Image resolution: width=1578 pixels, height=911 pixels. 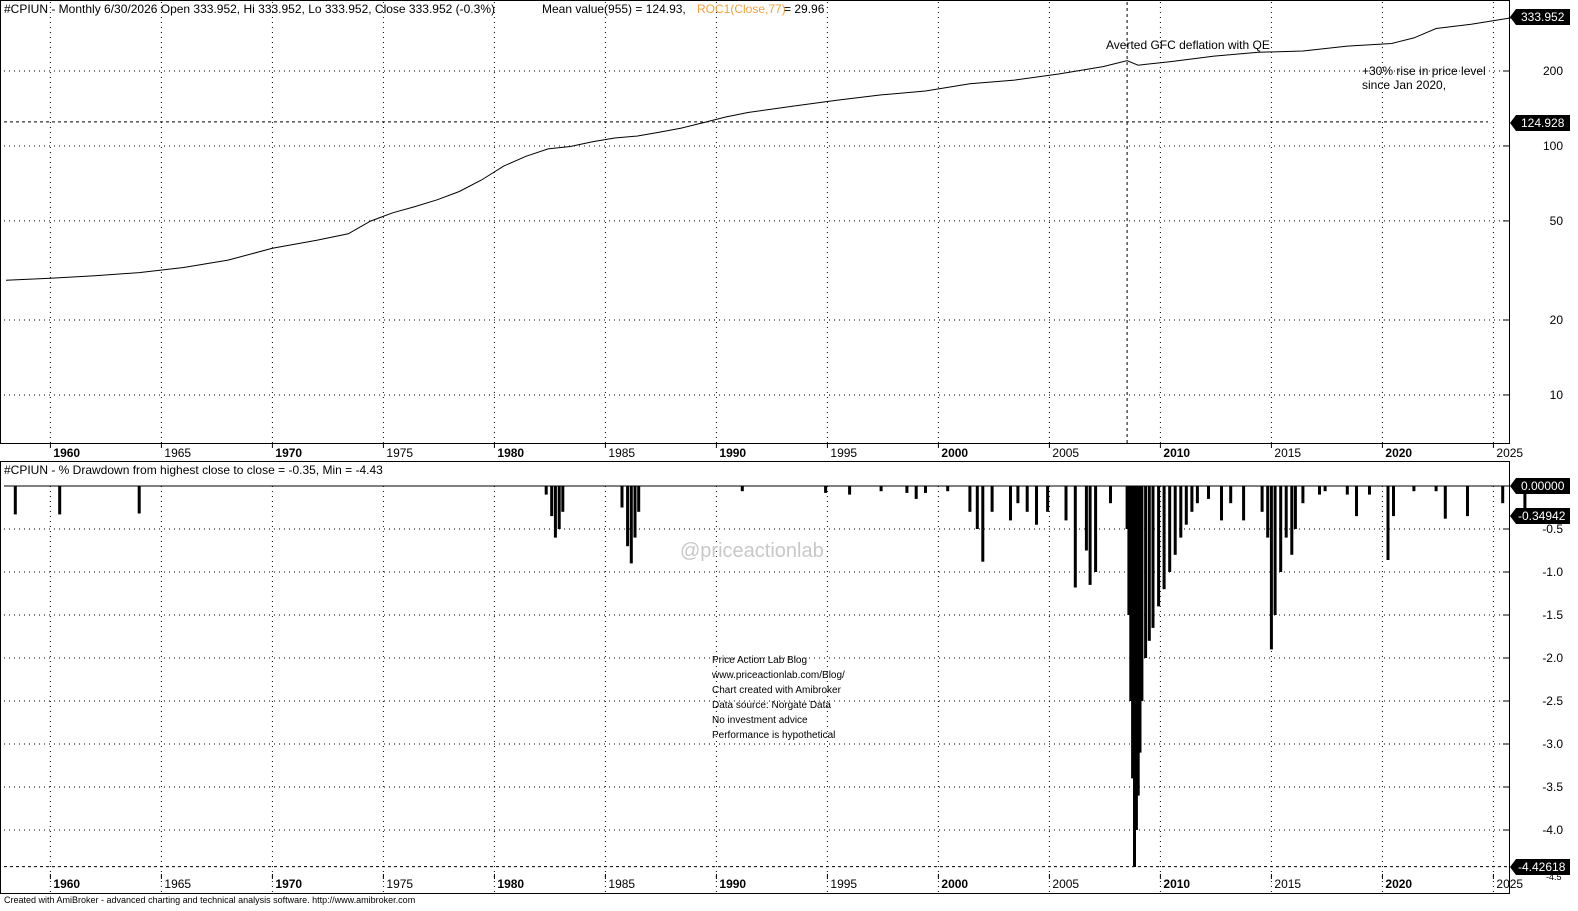 I want to click on annotation-rise-line-1: +30% rise in price level, so click(x=1424, y=71).